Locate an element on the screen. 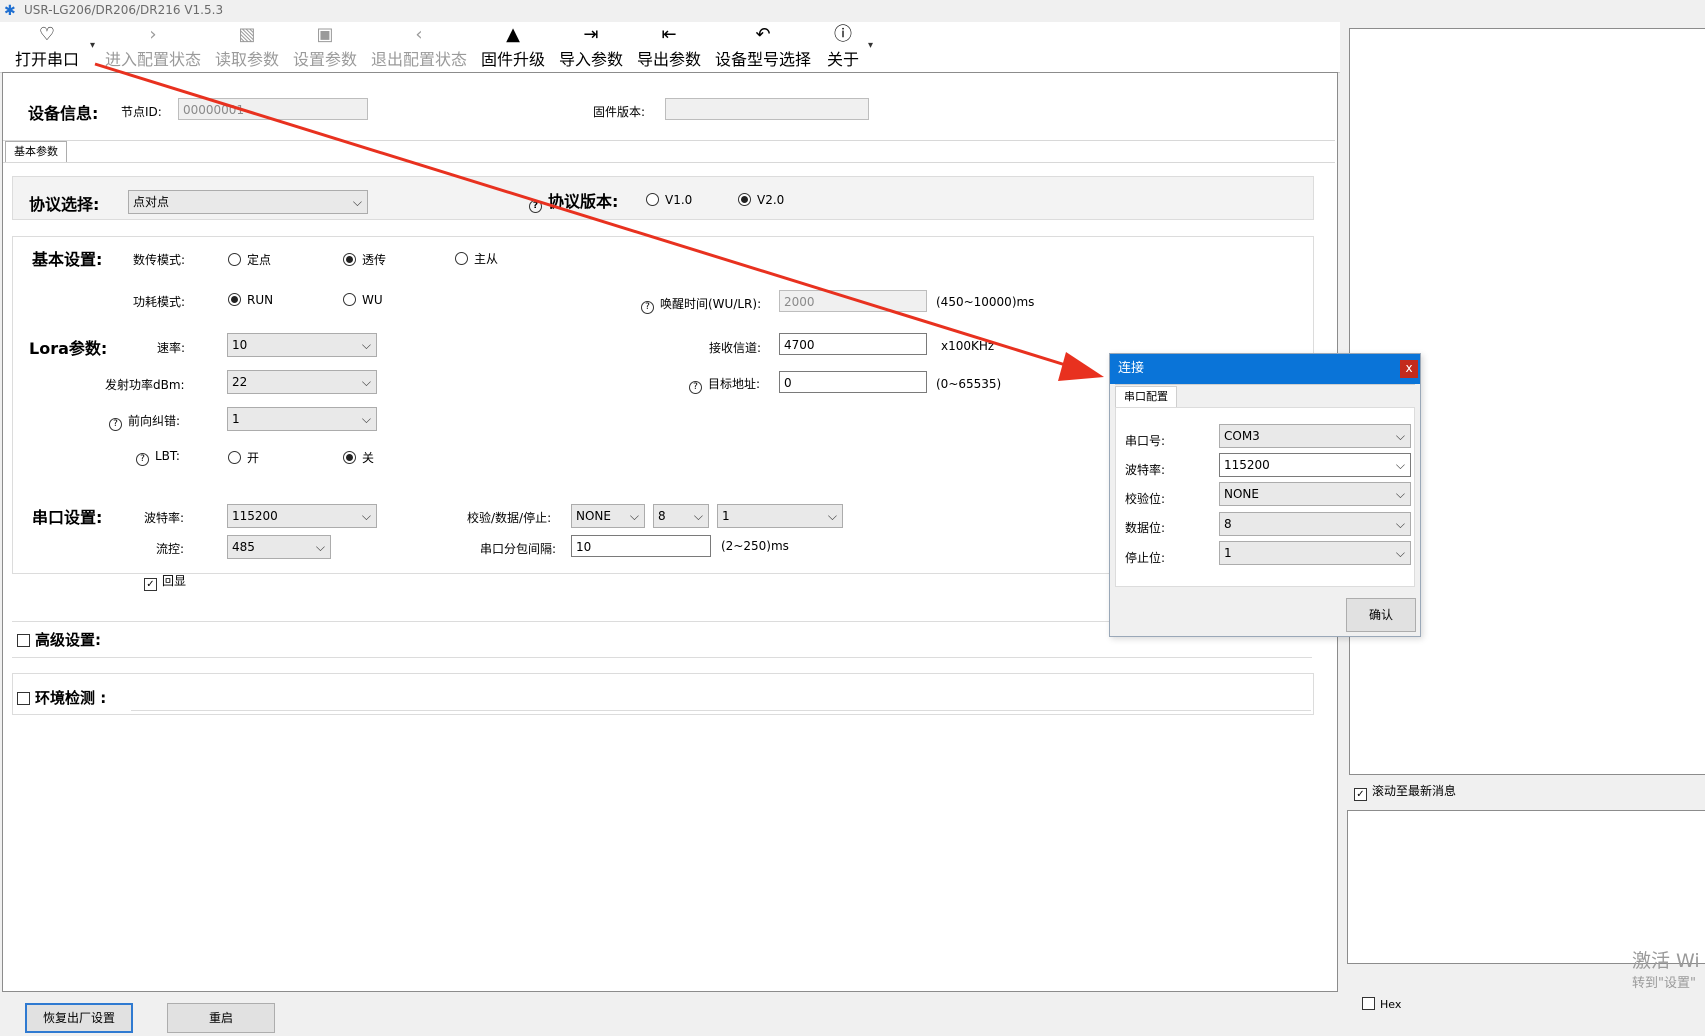 Image resolution: width=1705 pixels, height=1036 pixels. dialog-parity-value: NONE is located at coordinates (1241, 494).